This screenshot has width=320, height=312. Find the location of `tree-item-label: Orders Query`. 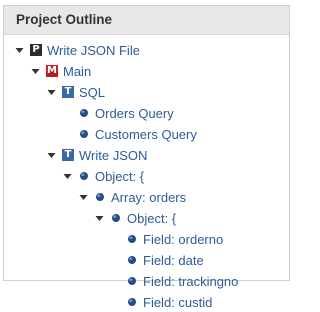

tree-item-label: Orders Query is located at coordinates (134, 113).